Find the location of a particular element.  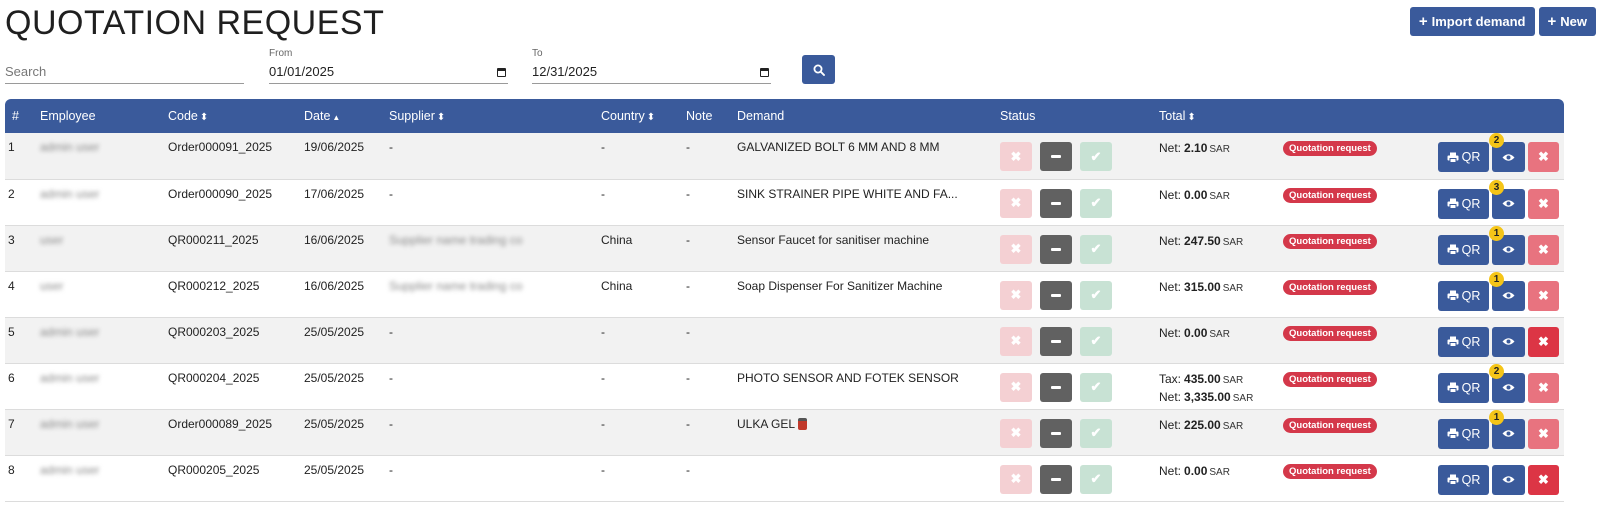

header-country: Country ⬍ is located at coordinates (639, 116).